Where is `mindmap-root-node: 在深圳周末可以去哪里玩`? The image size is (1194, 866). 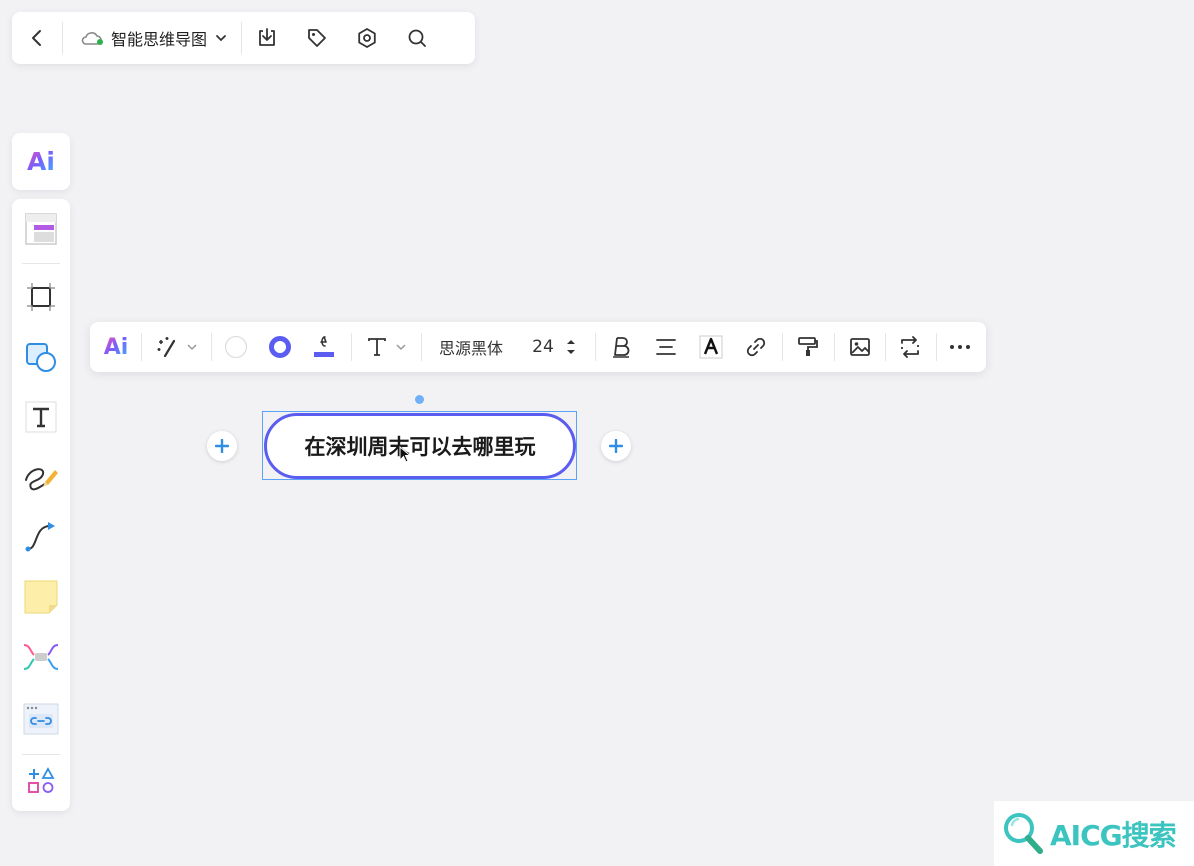
mindmap-root-node: 在深圳周末可以去哪里玩 is located at coordinates (420, 446).